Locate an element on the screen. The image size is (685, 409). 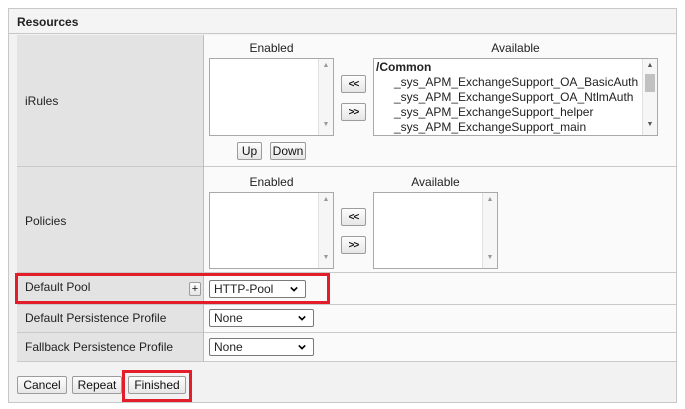
default-persistence-label: Default Persistence Profile is located at coordinates (96, 318).